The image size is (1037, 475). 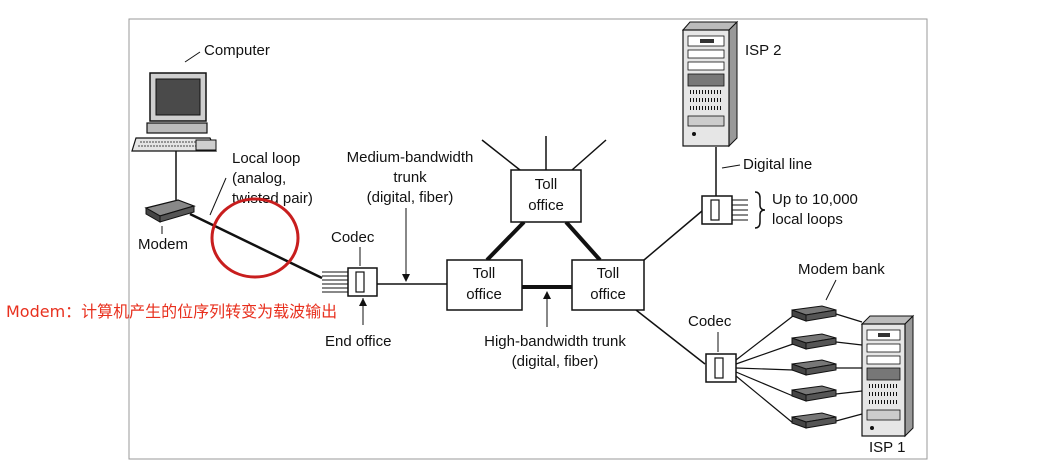 What do you see at coordinates (721, 368) in the screenshot?
I see `codec-right-icon` at bounding box center [721, 368].